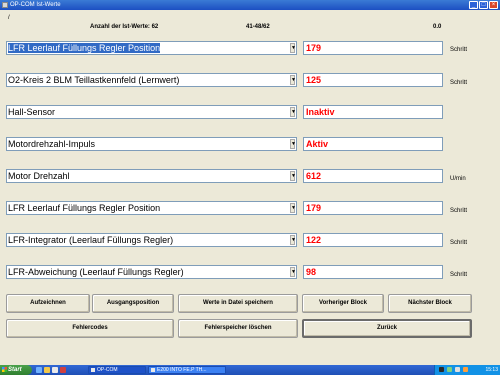 This screenshot has width=500, height=375. Describe the element at coordinates (124, 27) in the screenshot. I see `value-count-label: Anzahl der Ist-Werte: 62` at that location.